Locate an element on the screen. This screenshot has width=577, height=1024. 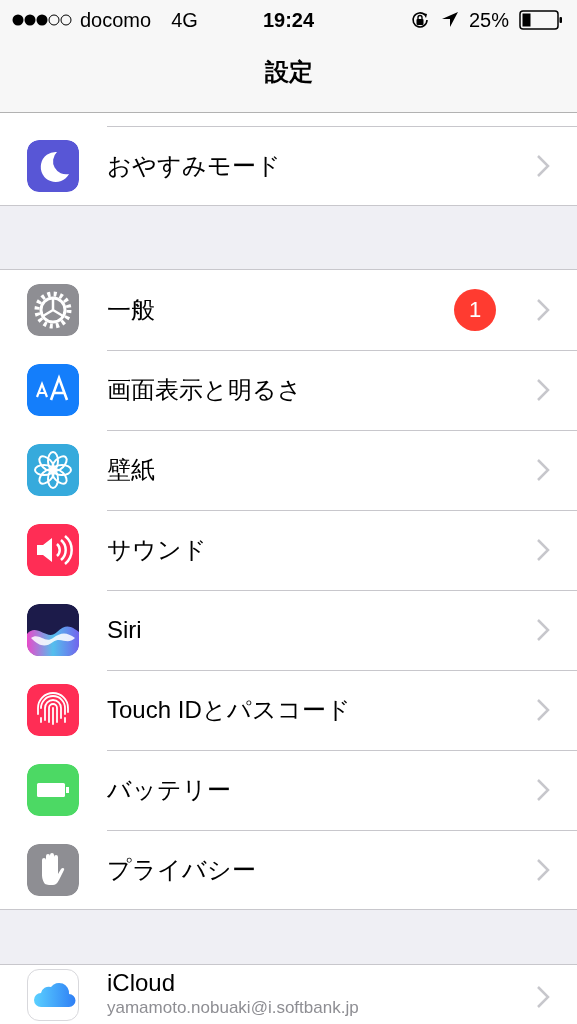
flower-icon is located at coordinates (53, 469).